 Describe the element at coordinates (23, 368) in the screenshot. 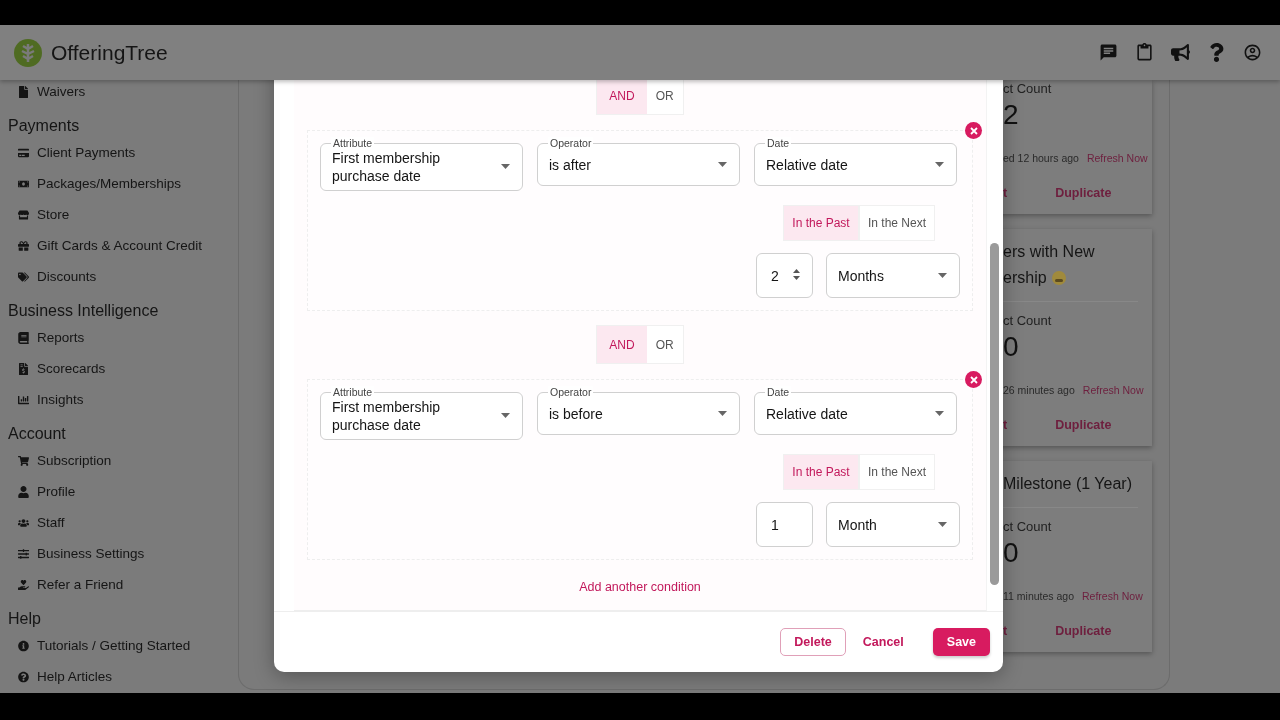

I see `invoice-icon` at that location.